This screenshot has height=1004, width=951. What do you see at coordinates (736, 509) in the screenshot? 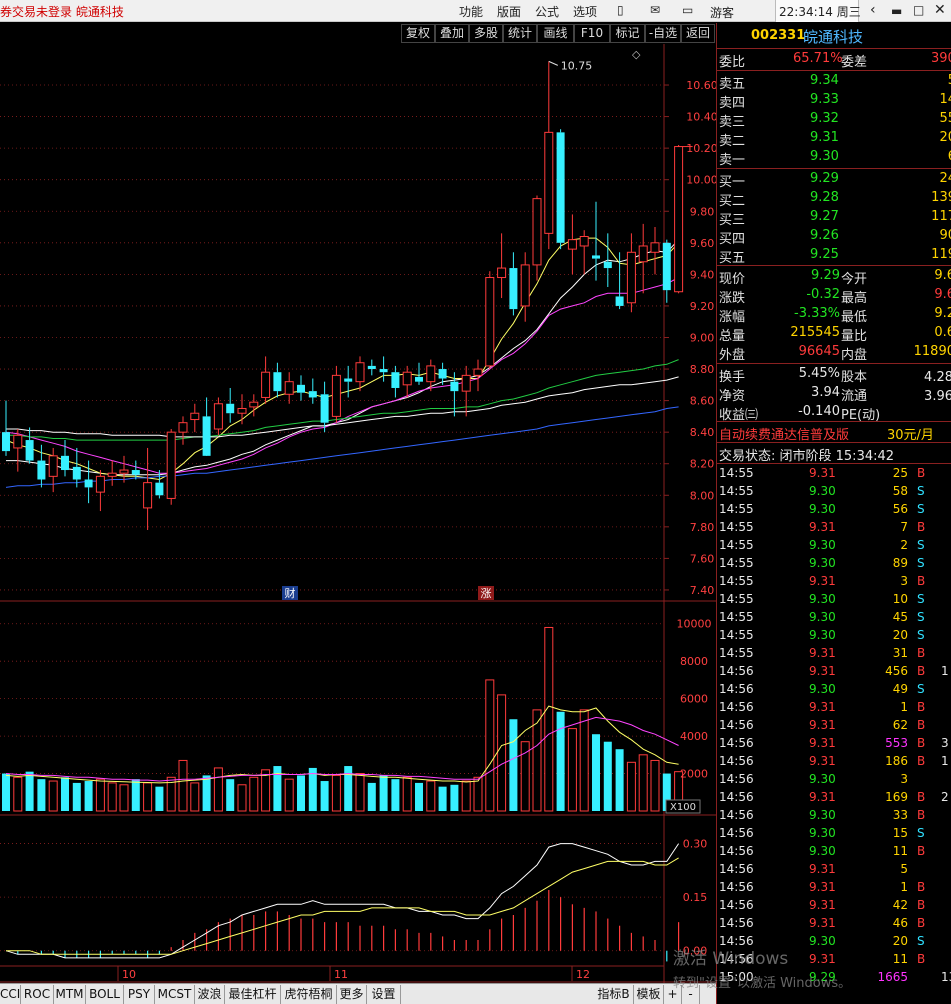
I see `tick-time: 14:55` at bounding box center [736, 509].